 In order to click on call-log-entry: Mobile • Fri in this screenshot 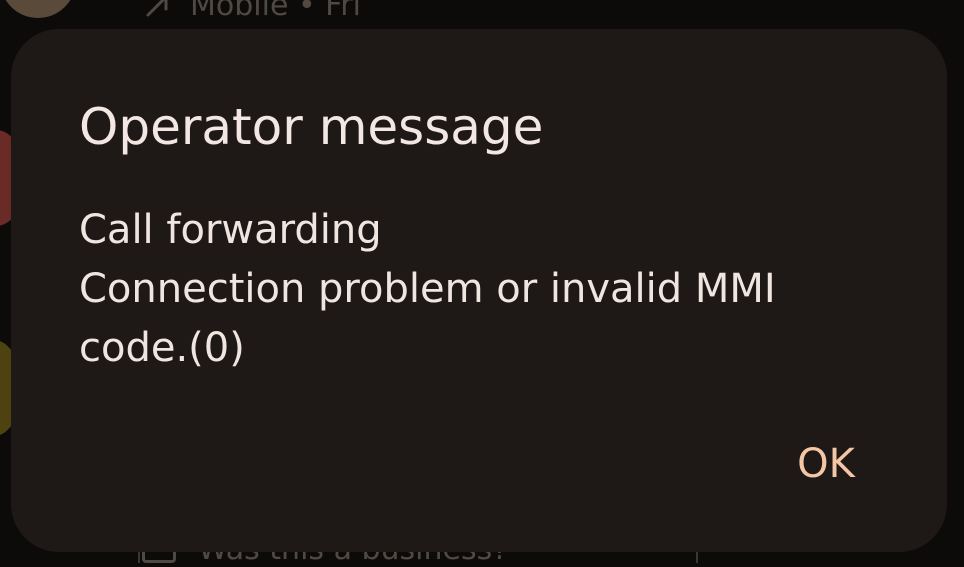, I will do `click(251, 11)`.